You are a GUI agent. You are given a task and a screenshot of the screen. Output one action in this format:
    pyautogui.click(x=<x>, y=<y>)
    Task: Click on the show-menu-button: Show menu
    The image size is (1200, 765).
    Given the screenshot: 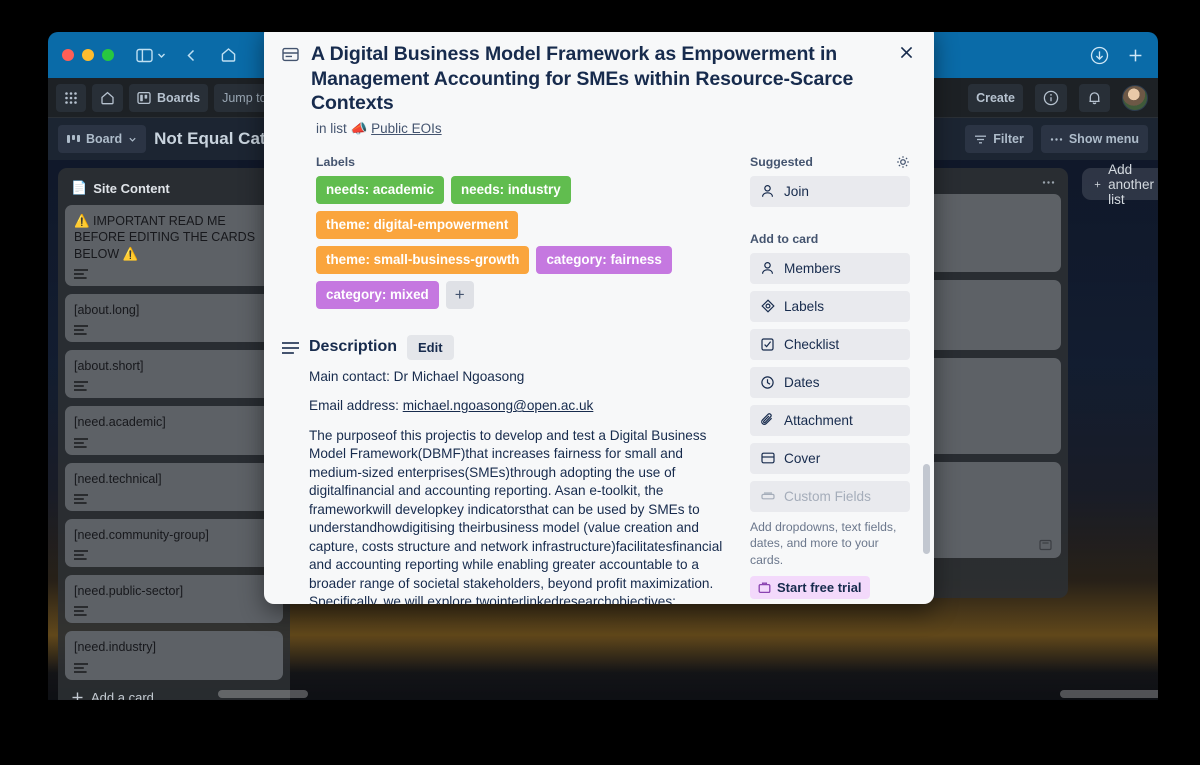 What is the action you would take?
    pyautogui.click(x=1094, y=139)
    